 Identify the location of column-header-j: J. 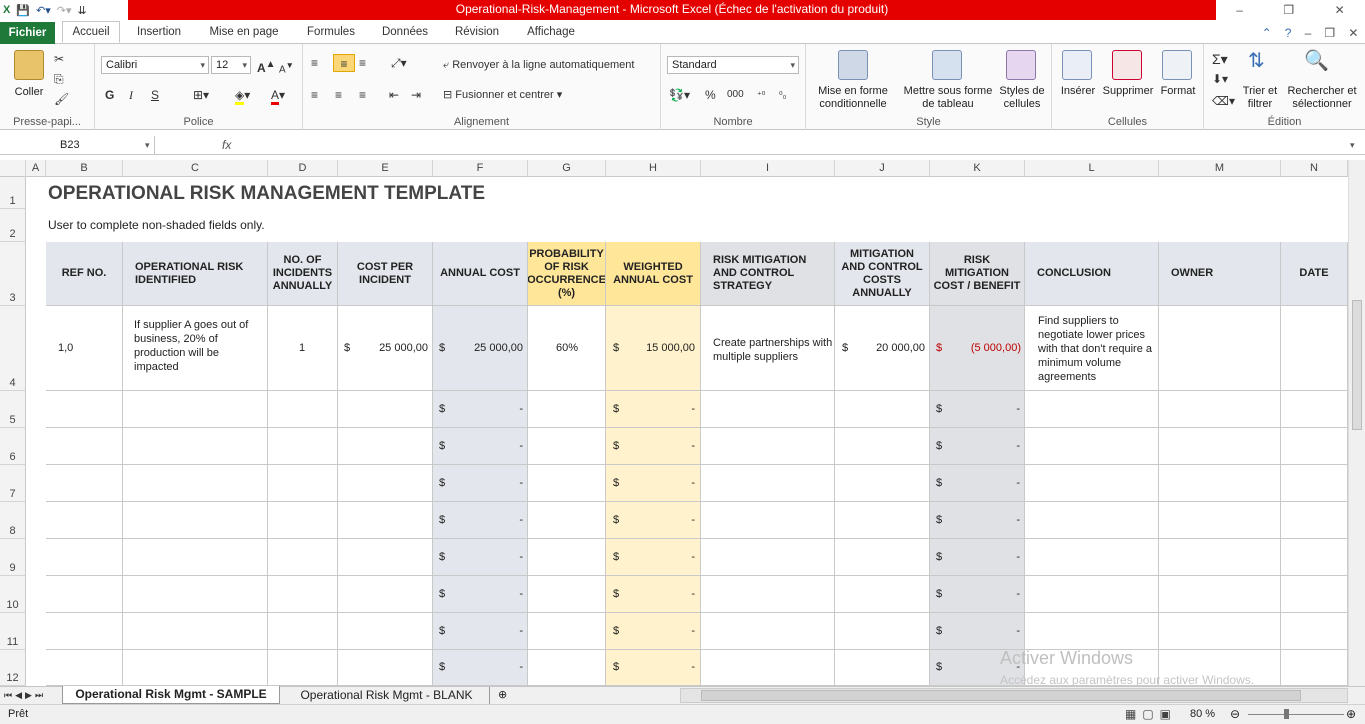
(882, 168).